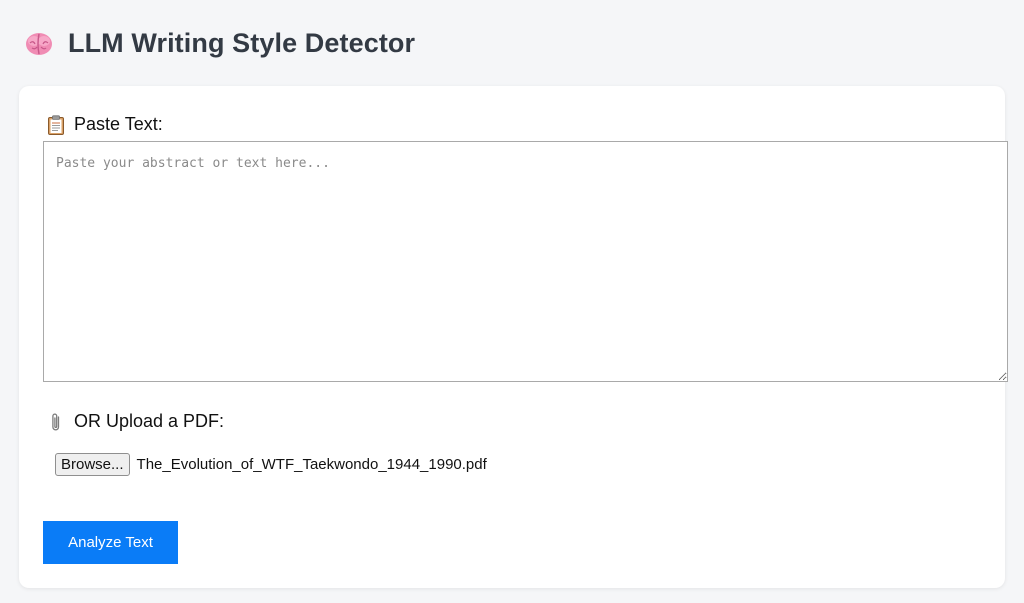  I want to click on paperclip-icon, so click(56, 422).